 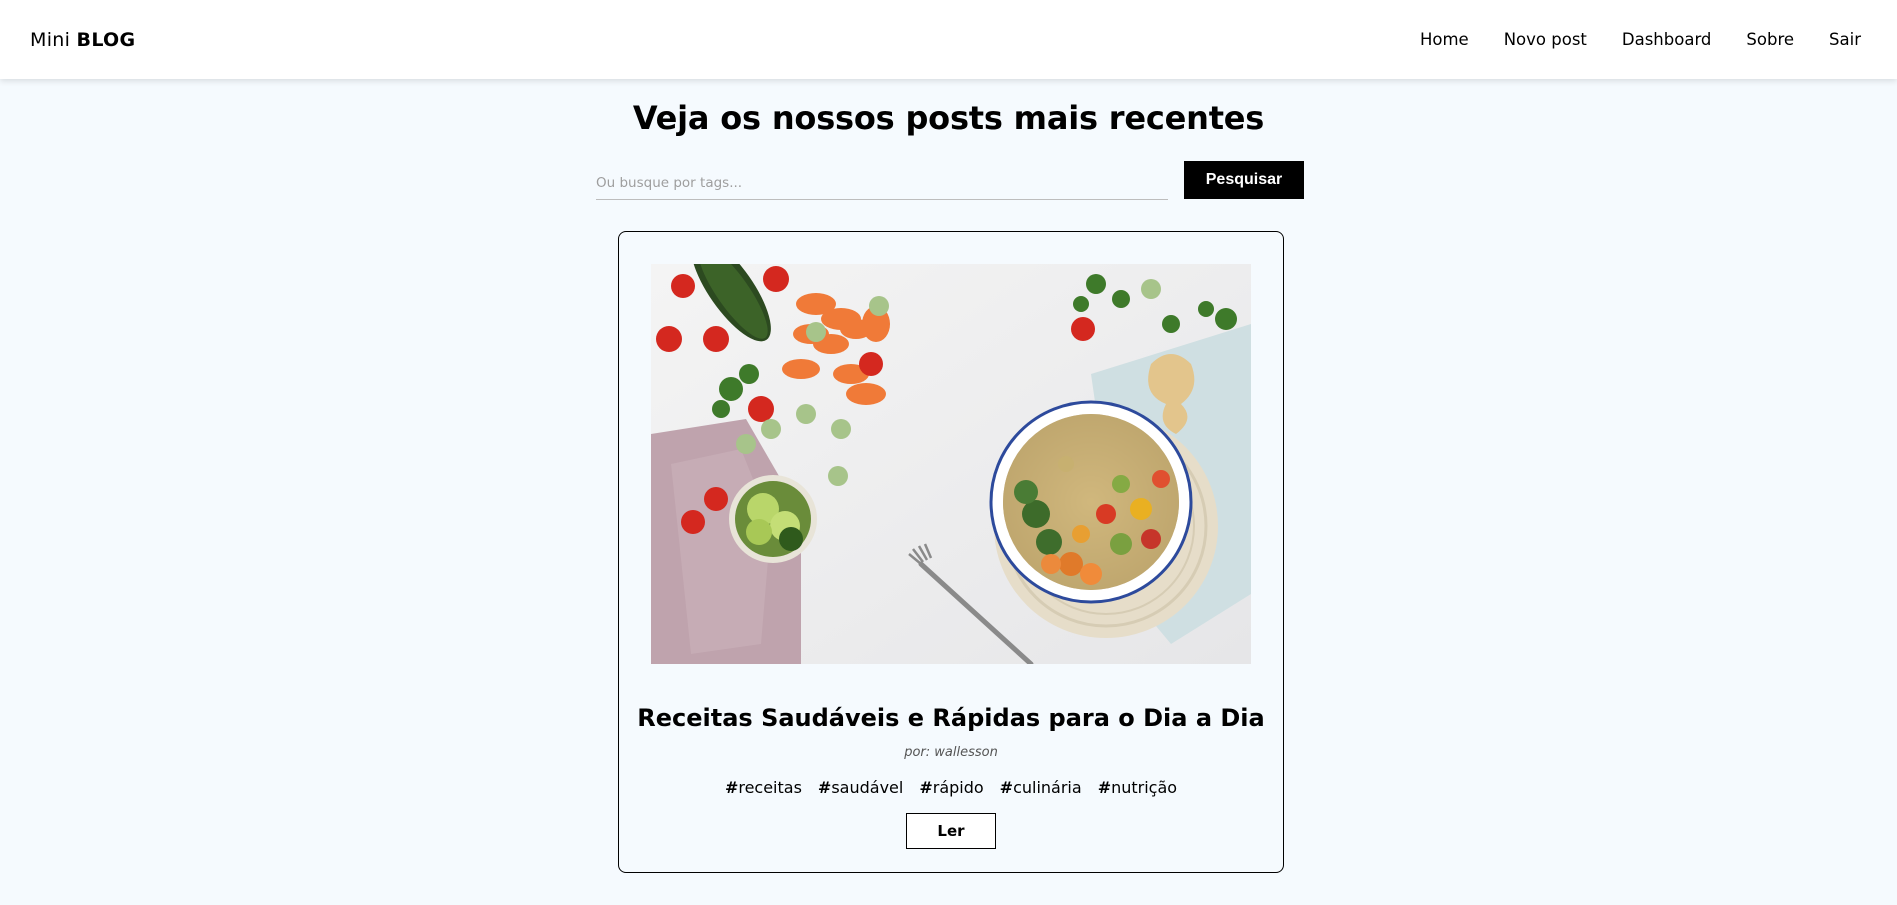 I want to click on post-author: por: wallesson, so click(x=951, y=752).